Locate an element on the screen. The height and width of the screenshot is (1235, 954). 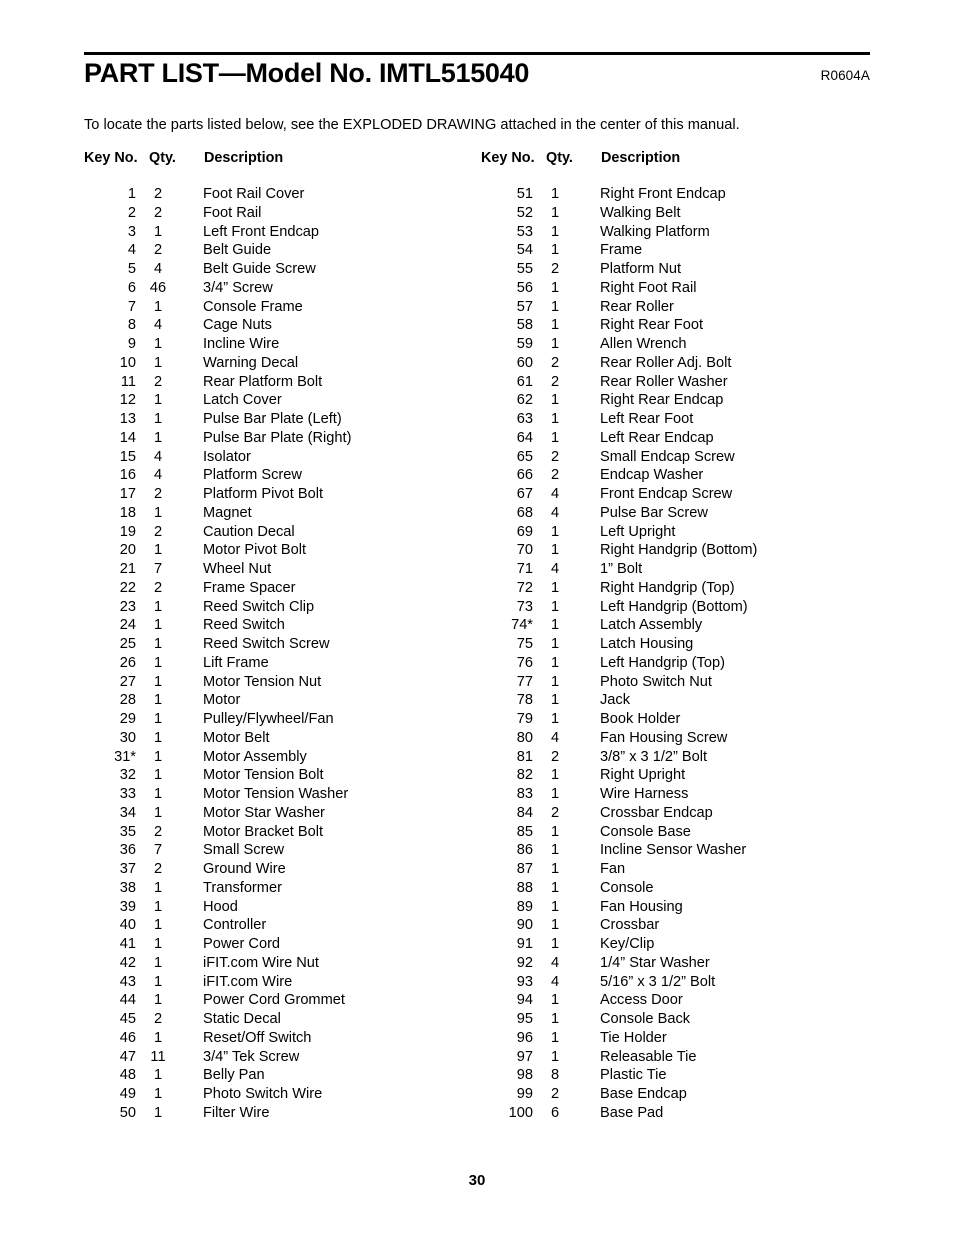
cell-description: Console Frame is located at coordinates (253, 306).